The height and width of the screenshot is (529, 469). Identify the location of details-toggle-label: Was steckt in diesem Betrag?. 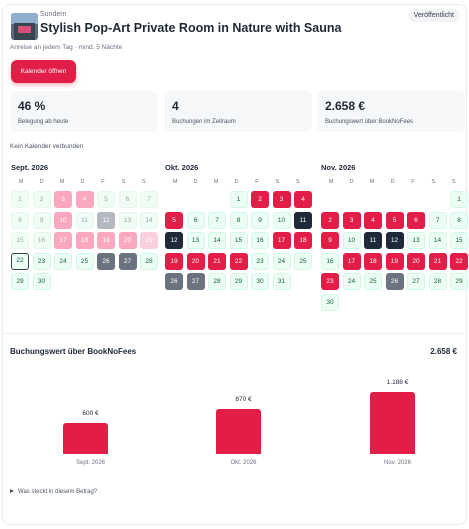
(58, 492).